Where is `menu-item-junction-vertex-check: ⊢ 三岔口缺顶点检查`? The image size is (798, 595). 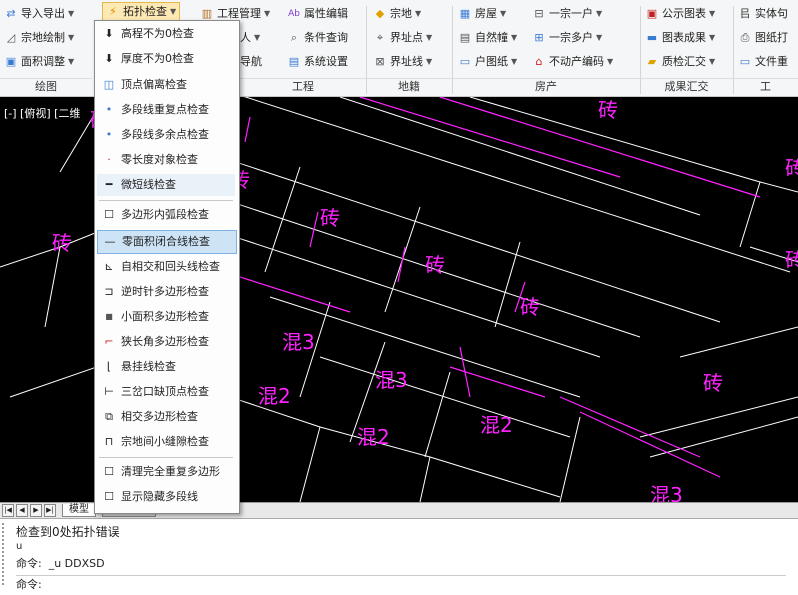 menu-item-junction-vertex-check: ⊢ 三岔口缺顶点检查 is located at coordinates (166, 392).